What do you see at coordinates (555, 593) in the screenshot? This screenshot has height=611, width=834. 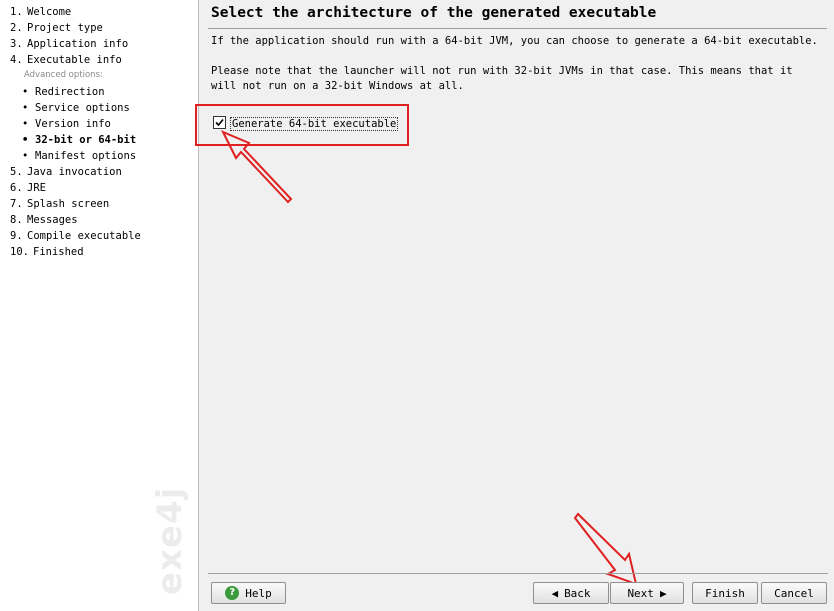 I see `triangle-left-icon: ◀` at bounding box center [555, 593].